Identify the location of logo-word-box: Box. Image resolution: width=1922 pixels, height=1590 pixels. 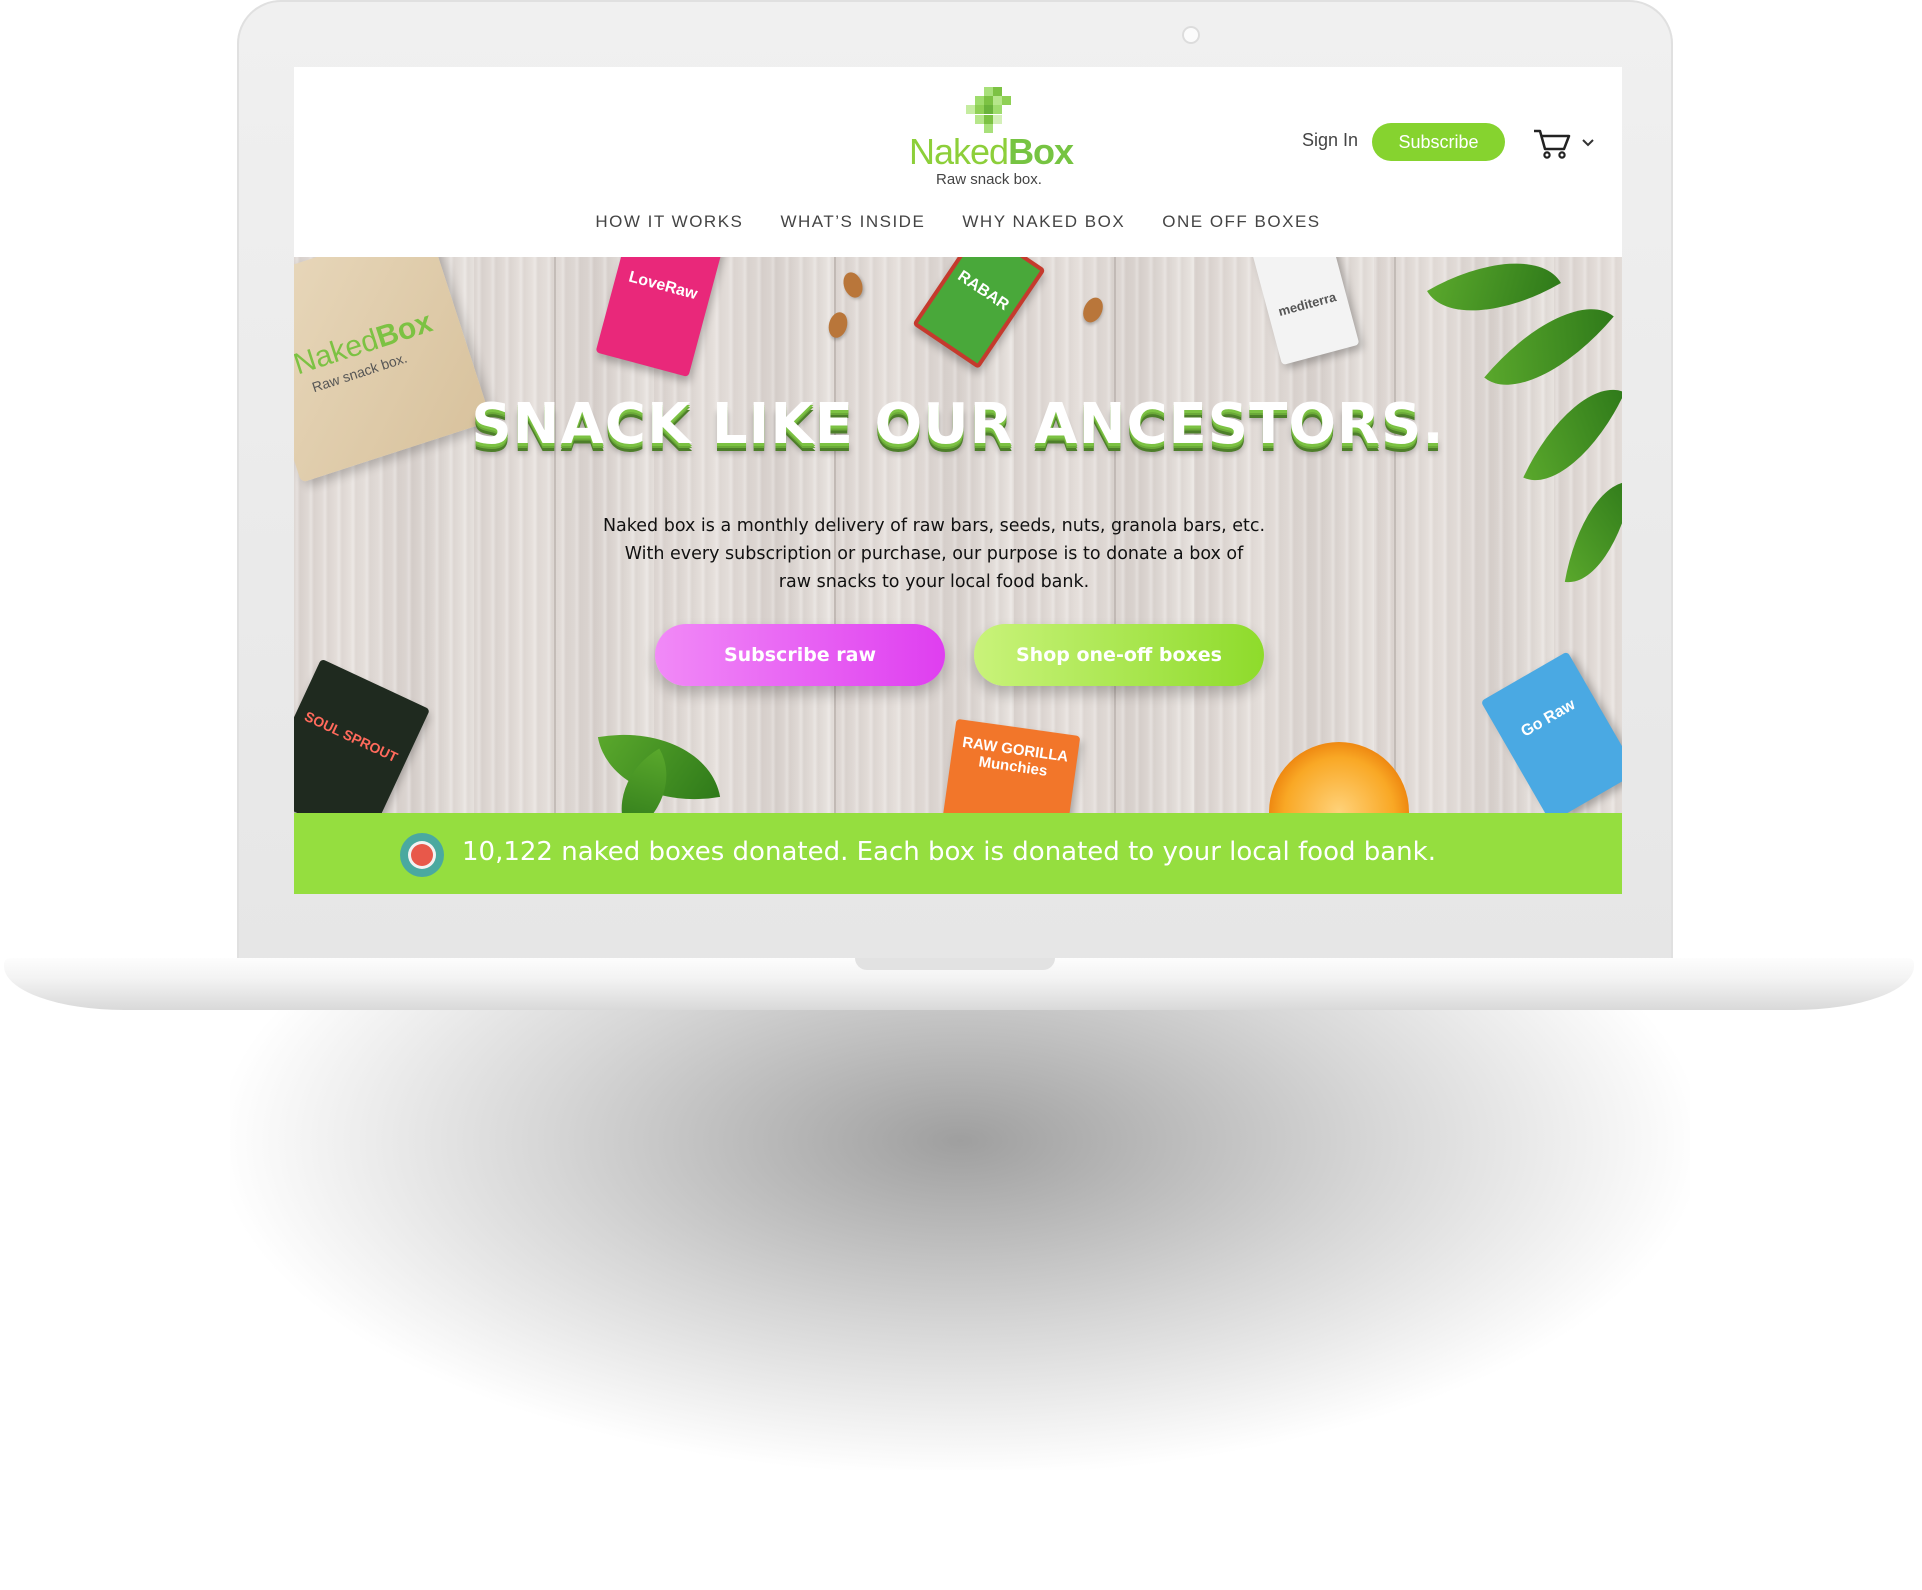
(1041, 151).